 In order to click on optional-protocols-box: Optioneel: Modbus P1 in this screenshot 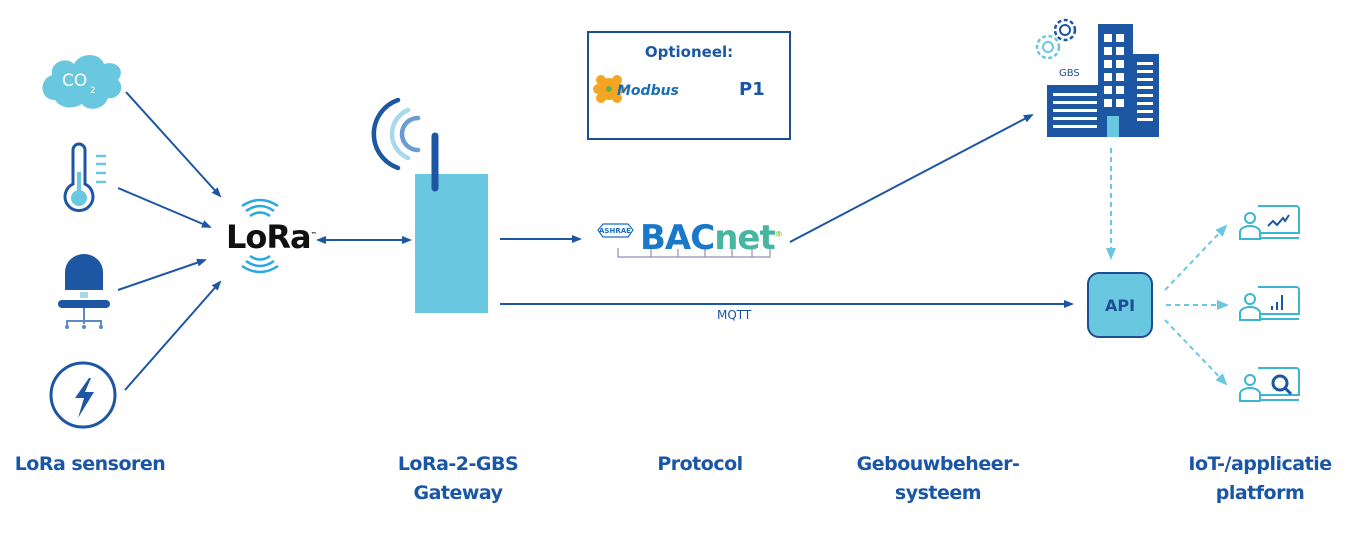, I will do `click(689, 85)`.